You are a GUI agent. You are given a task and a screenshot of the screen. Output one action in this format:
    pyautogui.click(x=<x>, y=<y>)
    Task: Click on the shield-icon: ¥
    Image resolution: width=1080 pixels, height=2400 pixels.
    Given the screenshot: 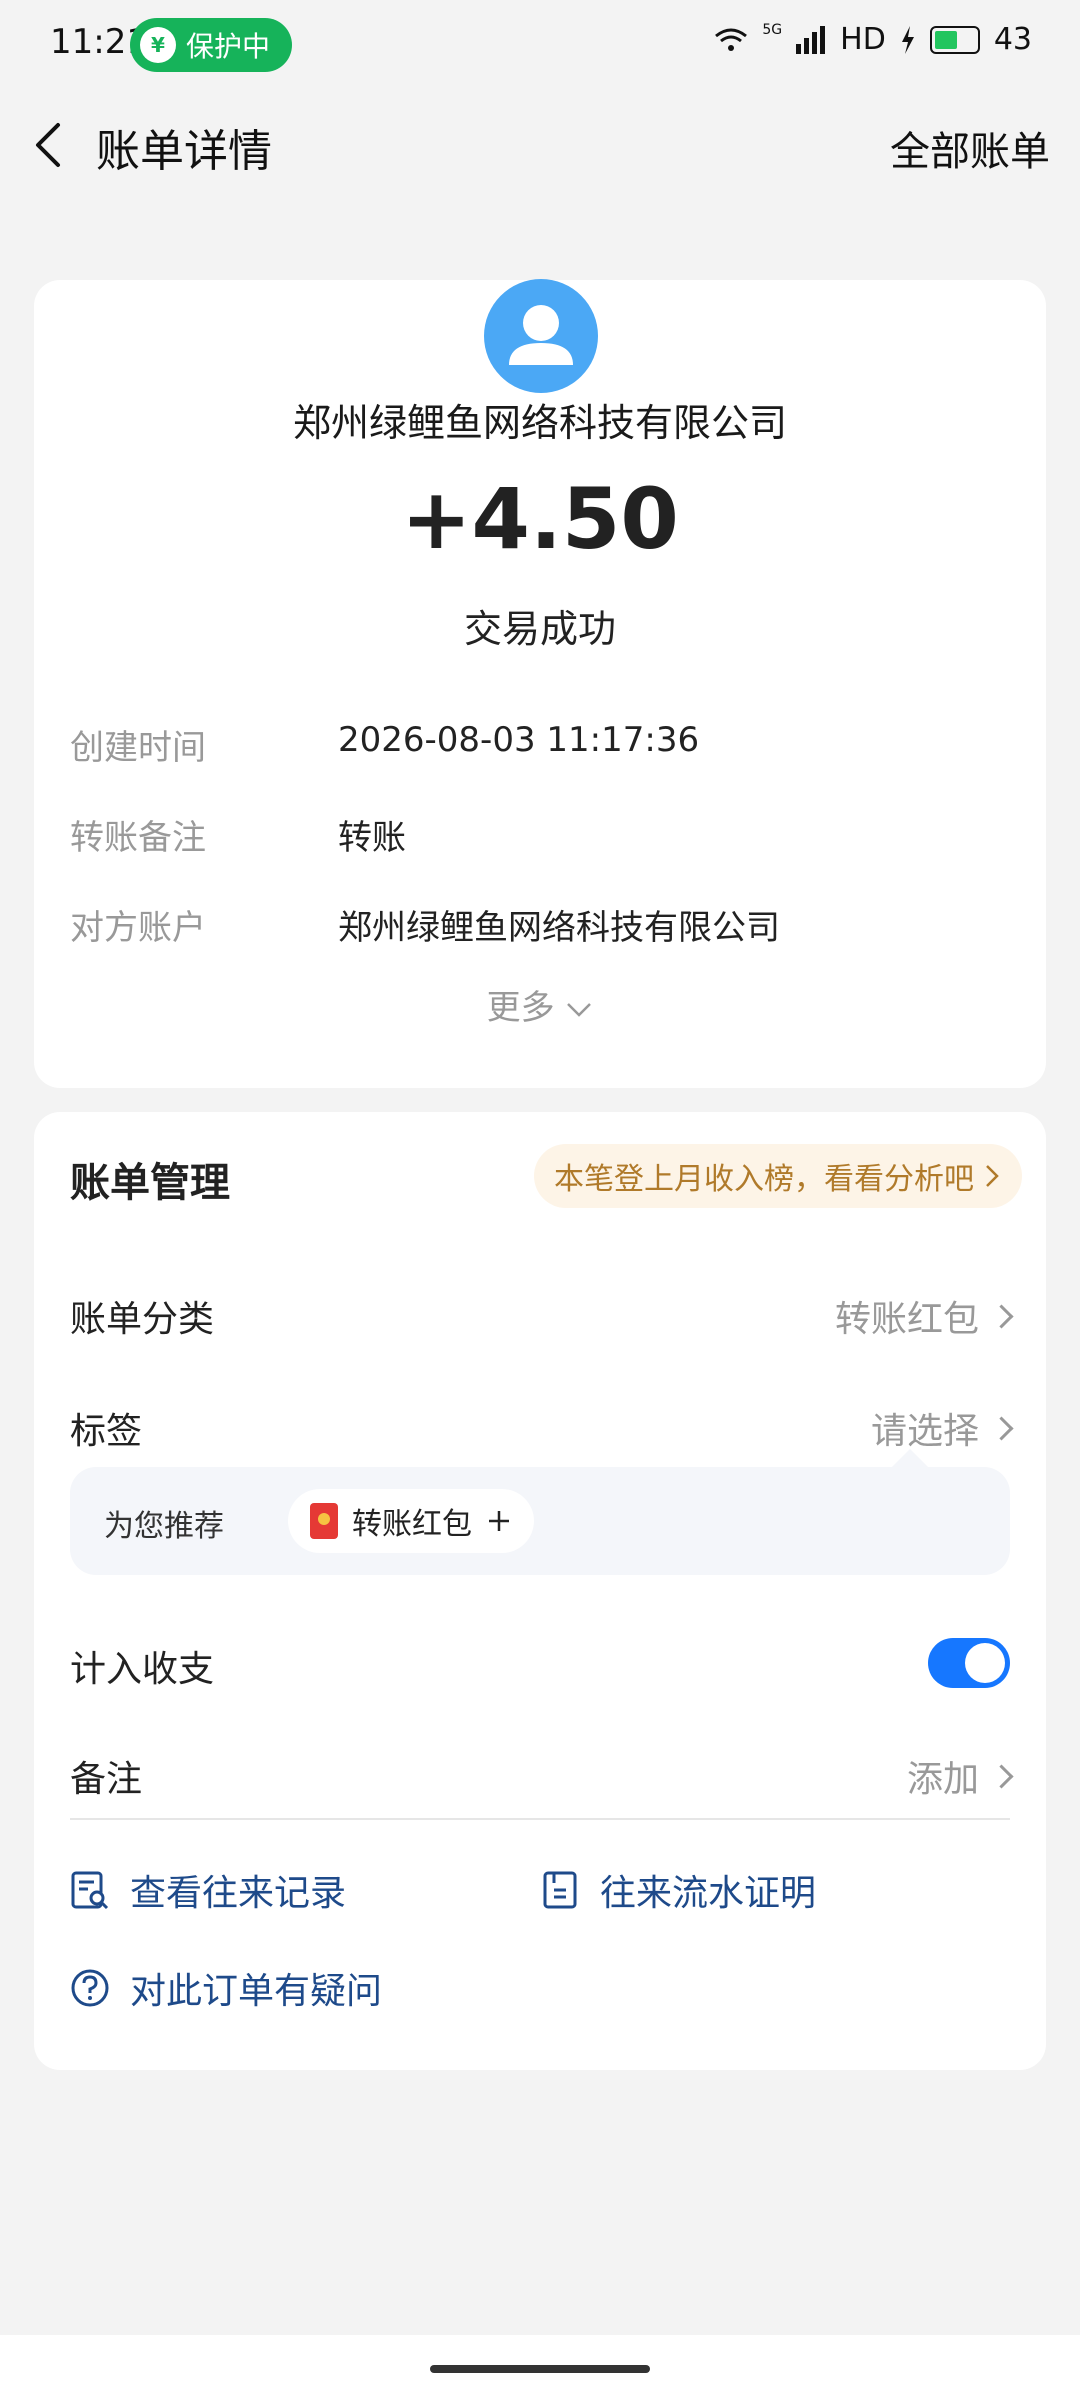 What is the action you would take?
    pyautogui.click(x=158, y=45)
    